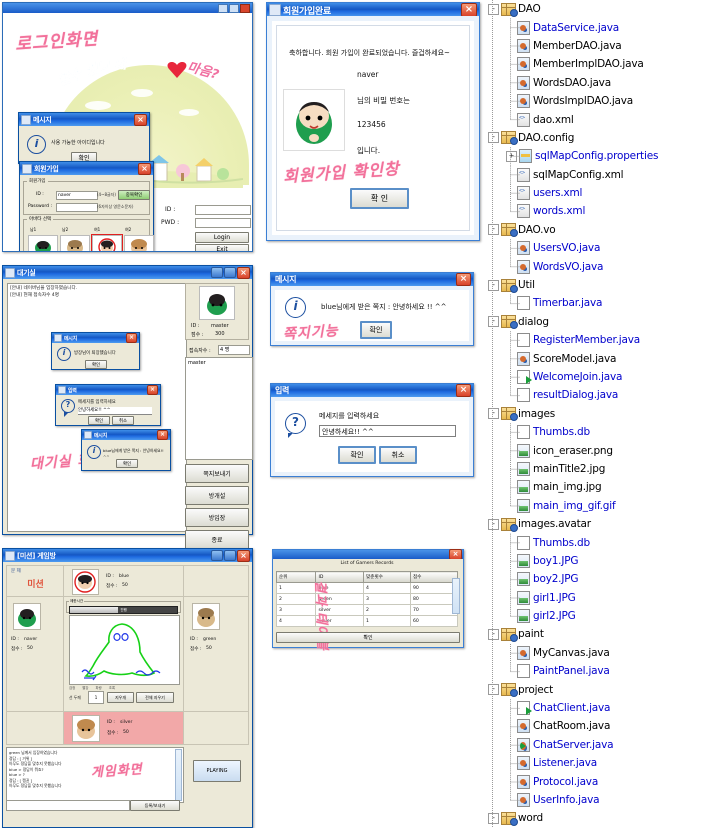 This screenshot has width=705, height=828. Describe the element at coordinates (223, 223) in the screenshot. I see `login-pwd-input` at that location.